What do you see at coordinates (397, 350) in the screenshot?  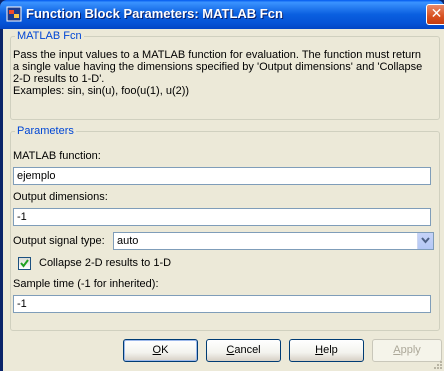 I see `apply-mnemonic: A` at bounding box center [397, 350].